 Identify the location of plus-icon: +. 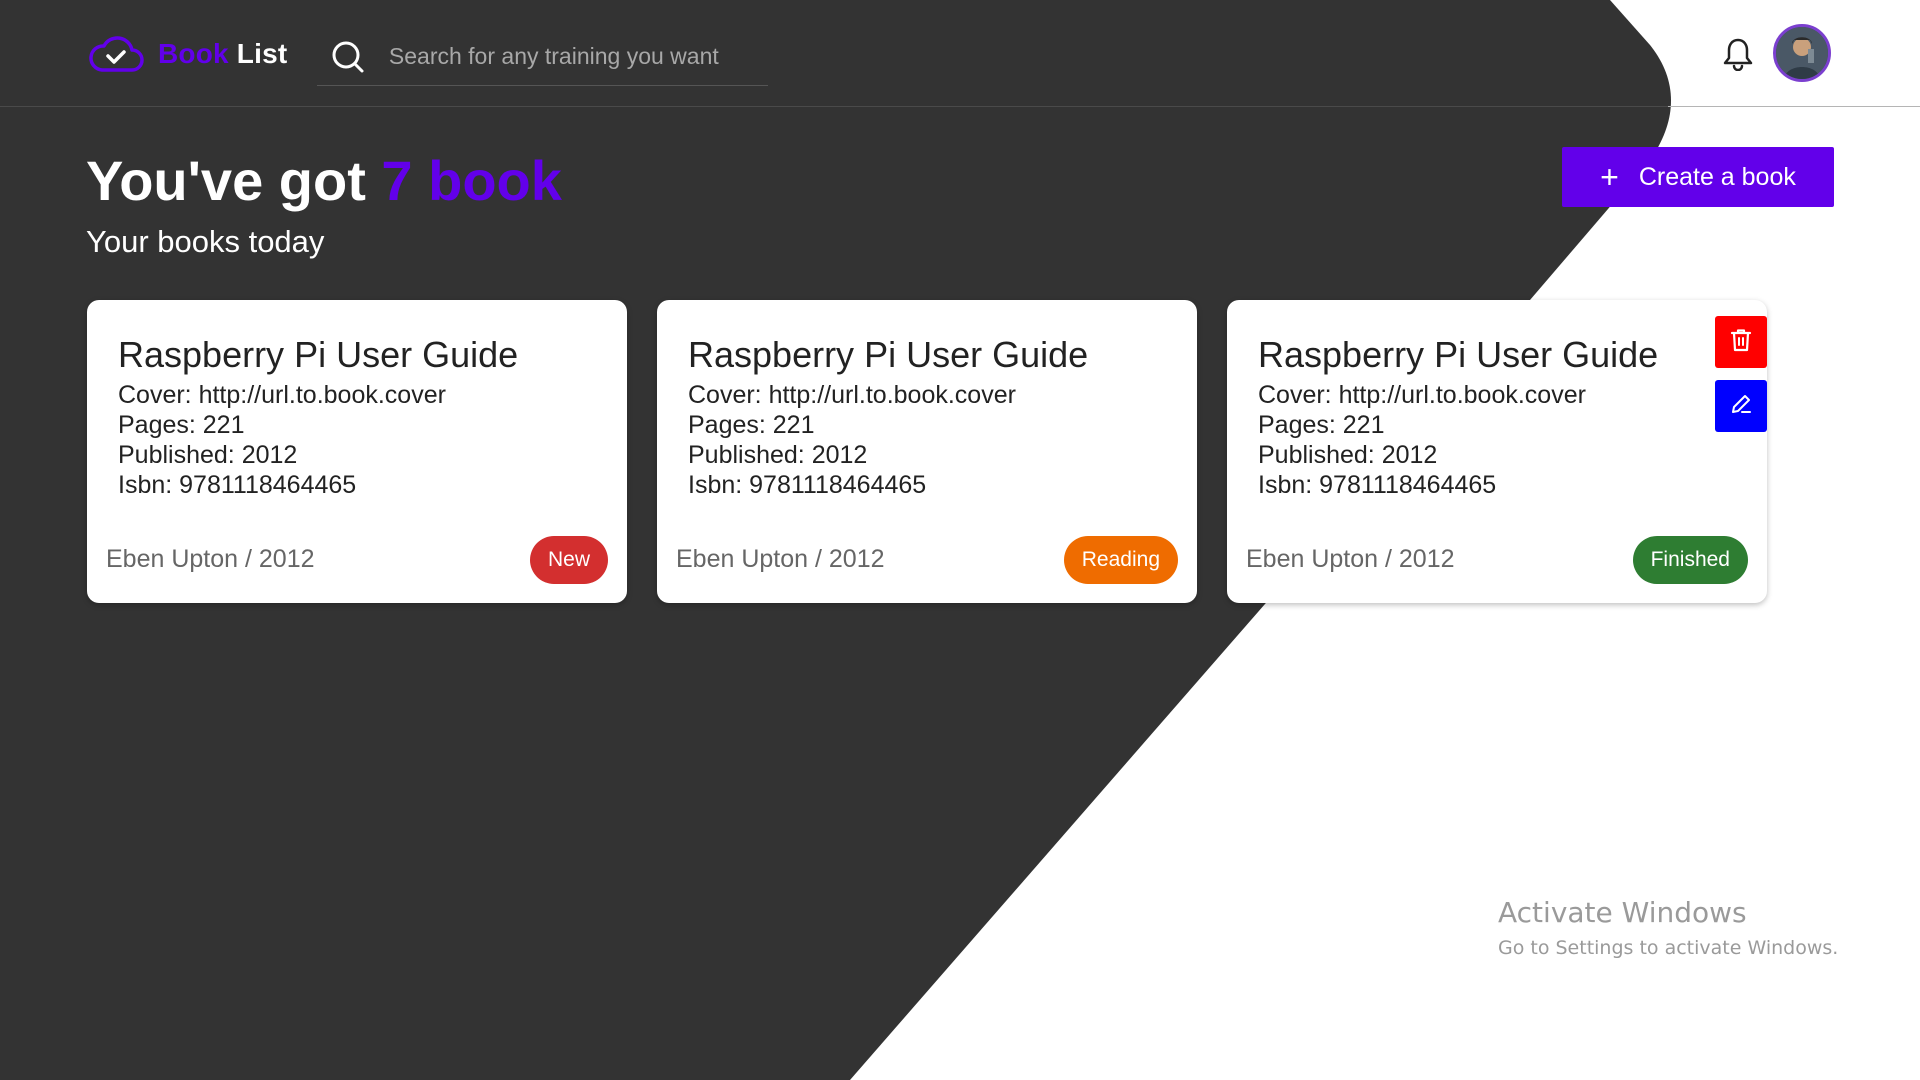
(1609, 177).